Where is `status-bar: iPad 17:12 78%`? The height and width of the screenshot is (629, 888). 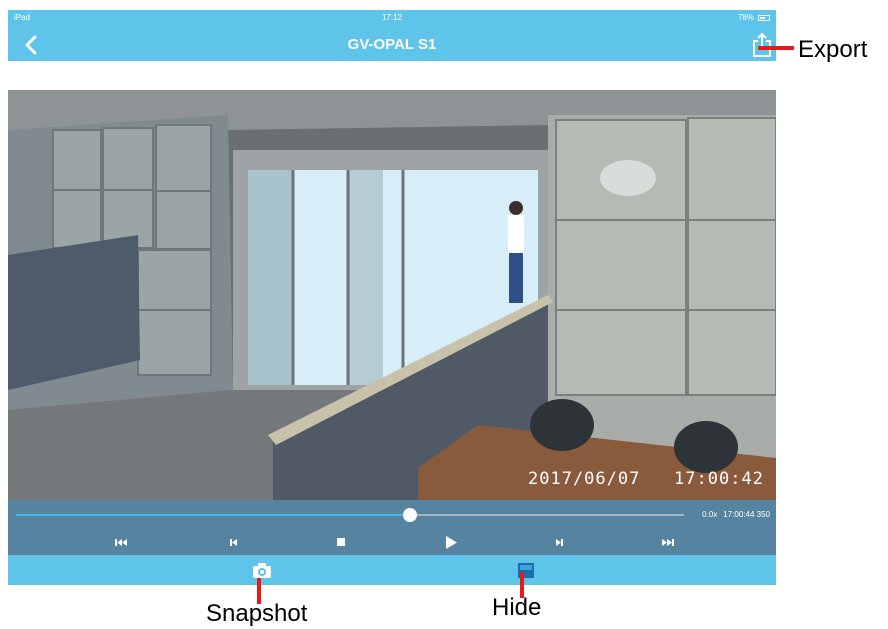
status-bar: iPad 17:12 78% is located at coordinates (392, 19).